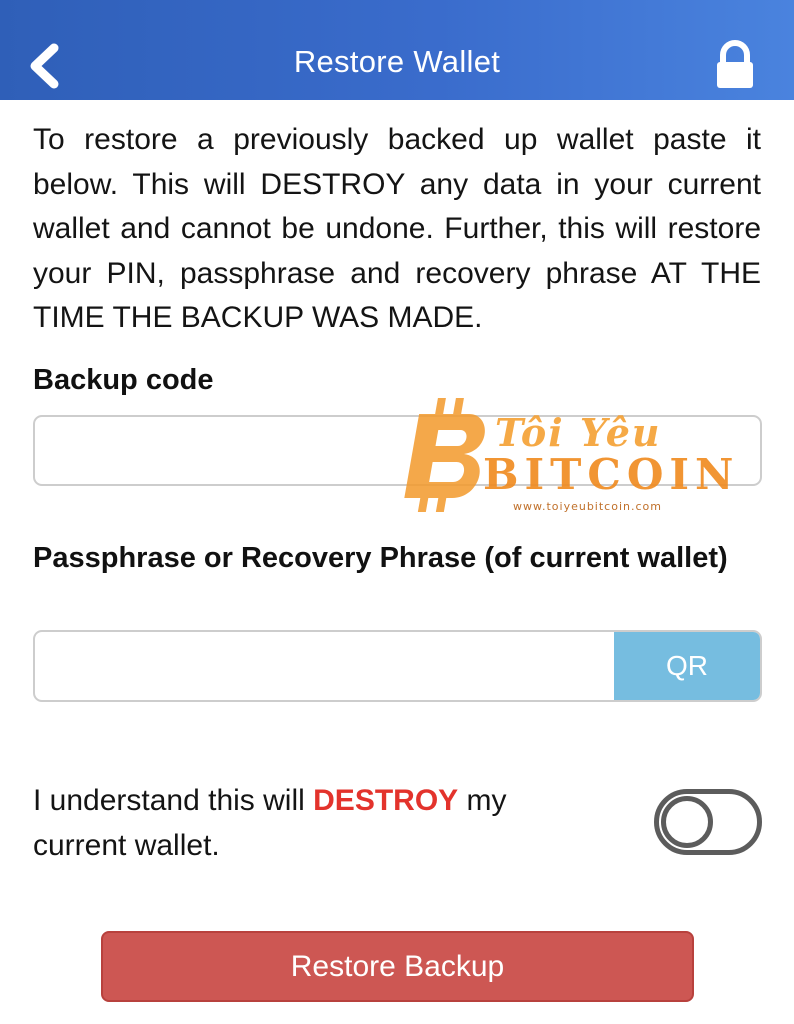 Image resolution: width=794 pixels, height=1024 pixels. I want to click on nav-header: Restore Wallet, so click(397, 50).